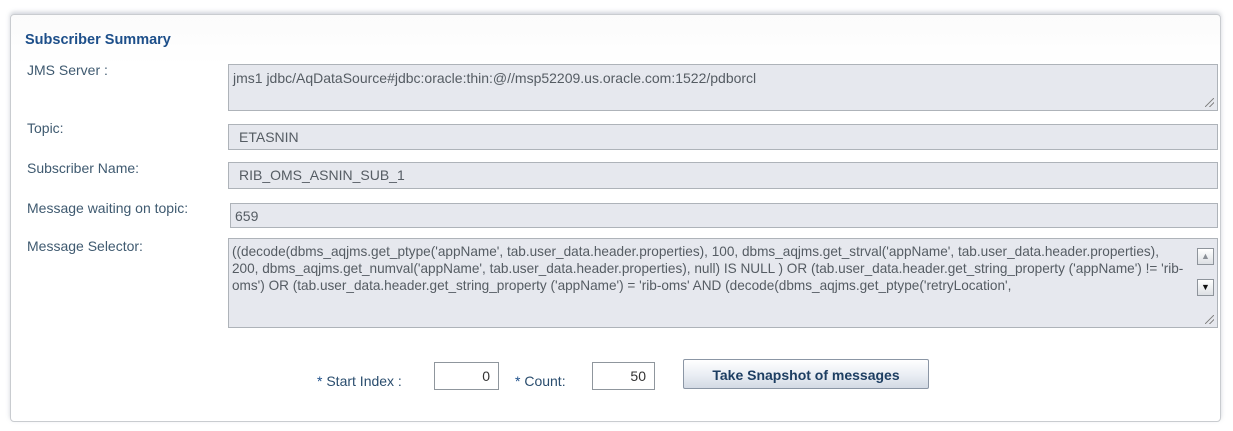 The width and height of the screenshot is (1233, 431). Describe the element at coordinates (67, 70) in the screenshot. I see `jms-server-label: JMS Server :` at that location.